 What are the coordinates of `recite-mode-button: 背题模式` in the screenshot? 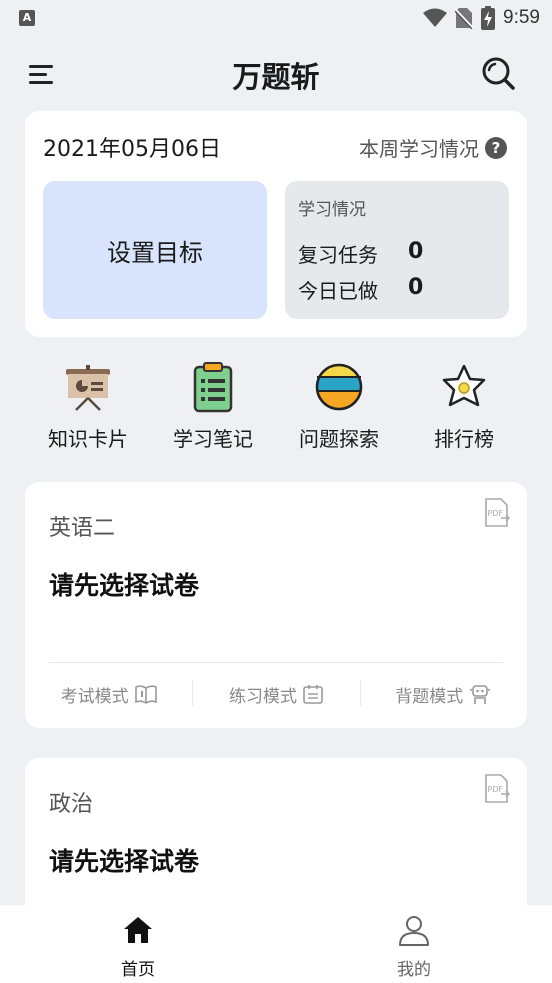 It's located at (443, 694).